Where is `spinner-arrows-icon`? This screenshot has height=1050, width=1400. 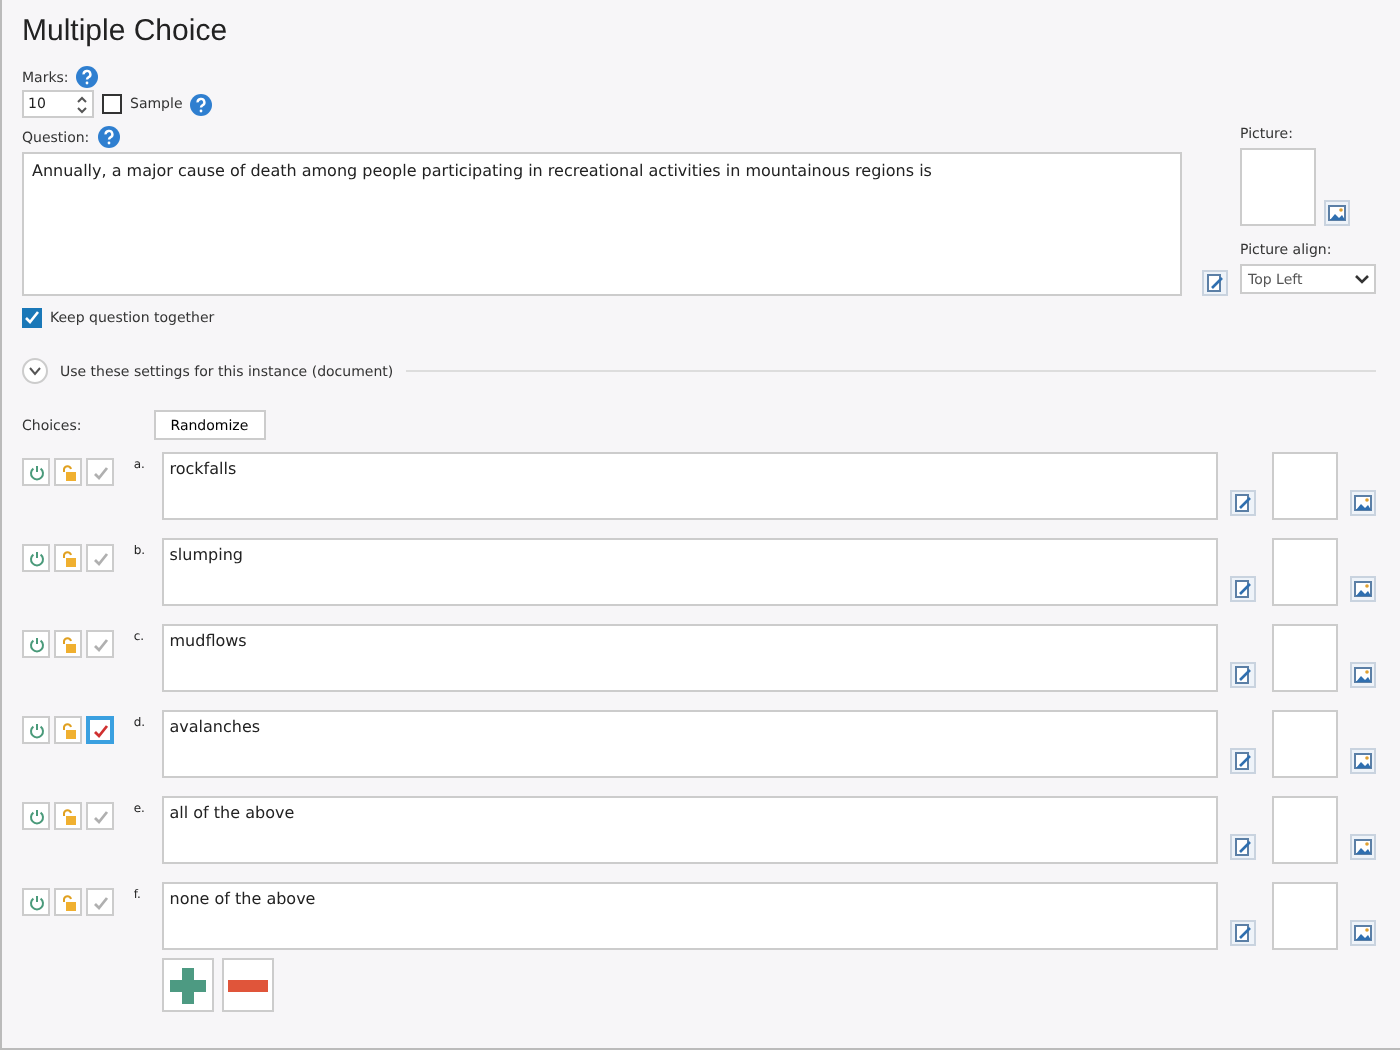
spinner-arrows-icon is located at coordinates (82, 104).